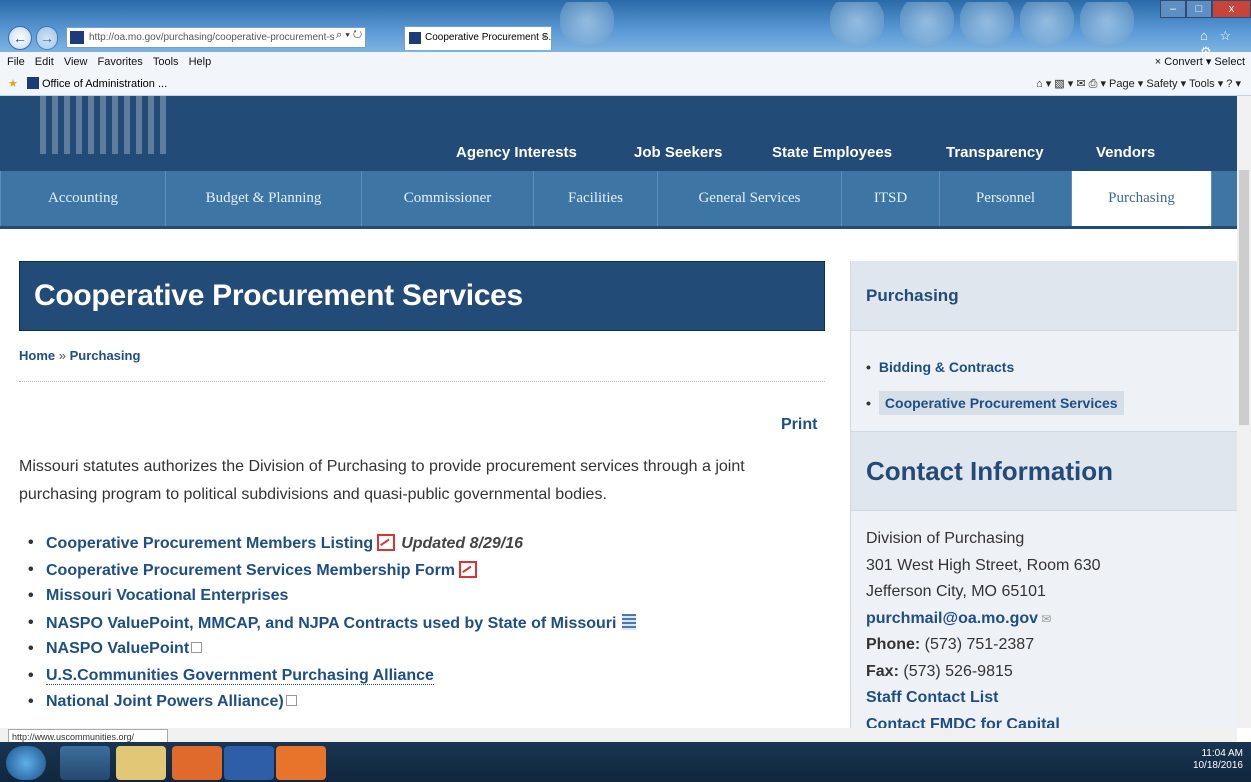 The width and height of the screenshot is (1251, 782). Describe the element at coordinates (799, 425) in the screenshot. I see `print-link: Print` at that location.